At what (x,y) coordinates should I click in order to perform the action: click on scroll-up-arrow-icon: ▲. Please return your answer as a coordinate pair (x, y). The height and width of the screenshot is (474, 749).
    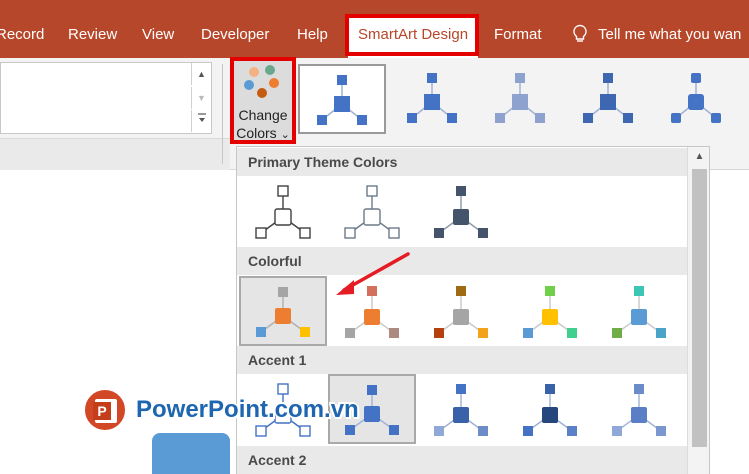
    Looking at the image, I should click on (698, 157).